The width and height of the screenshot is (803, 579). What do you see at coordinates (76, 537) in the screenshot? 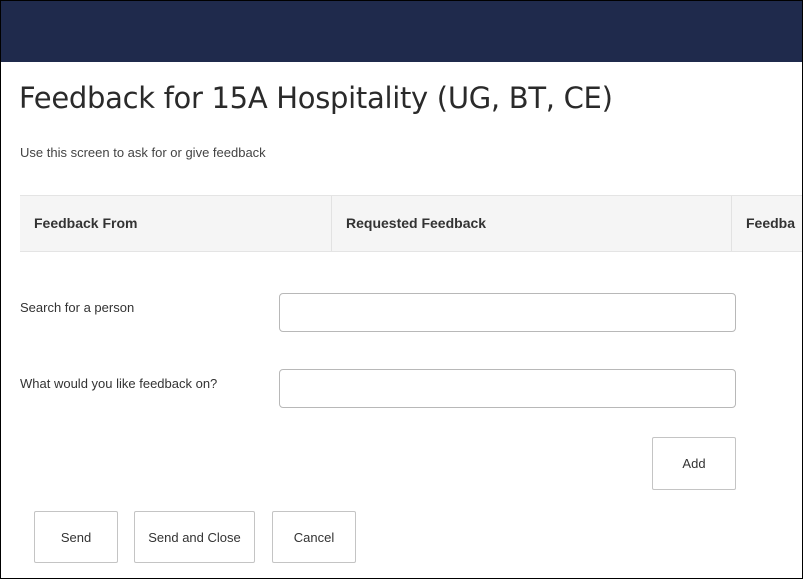
I see `send-button: Send` at bounding box center [76, 537].